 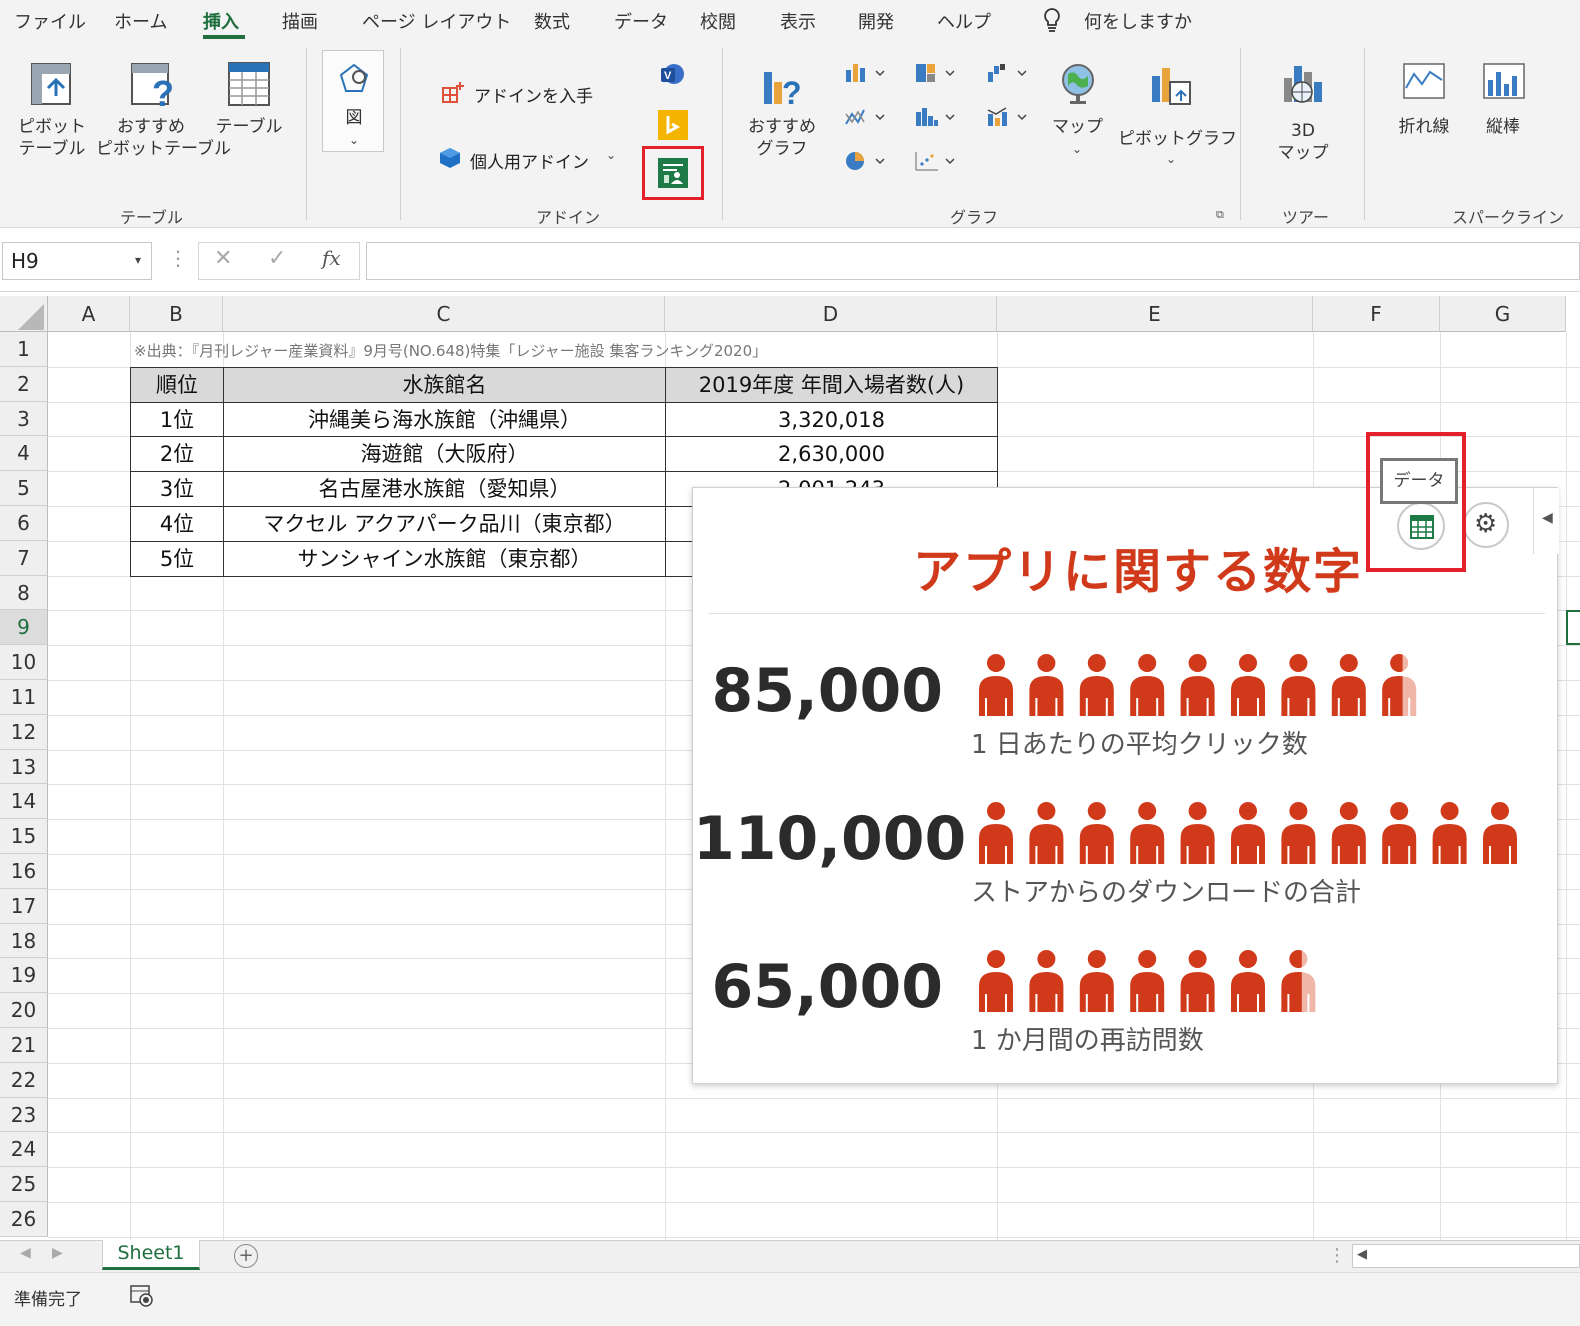 What do you see at coordinates (964, 21) in the screenshot?
I see `tab-help: ヘルプ` at bounding box center [964, 21].